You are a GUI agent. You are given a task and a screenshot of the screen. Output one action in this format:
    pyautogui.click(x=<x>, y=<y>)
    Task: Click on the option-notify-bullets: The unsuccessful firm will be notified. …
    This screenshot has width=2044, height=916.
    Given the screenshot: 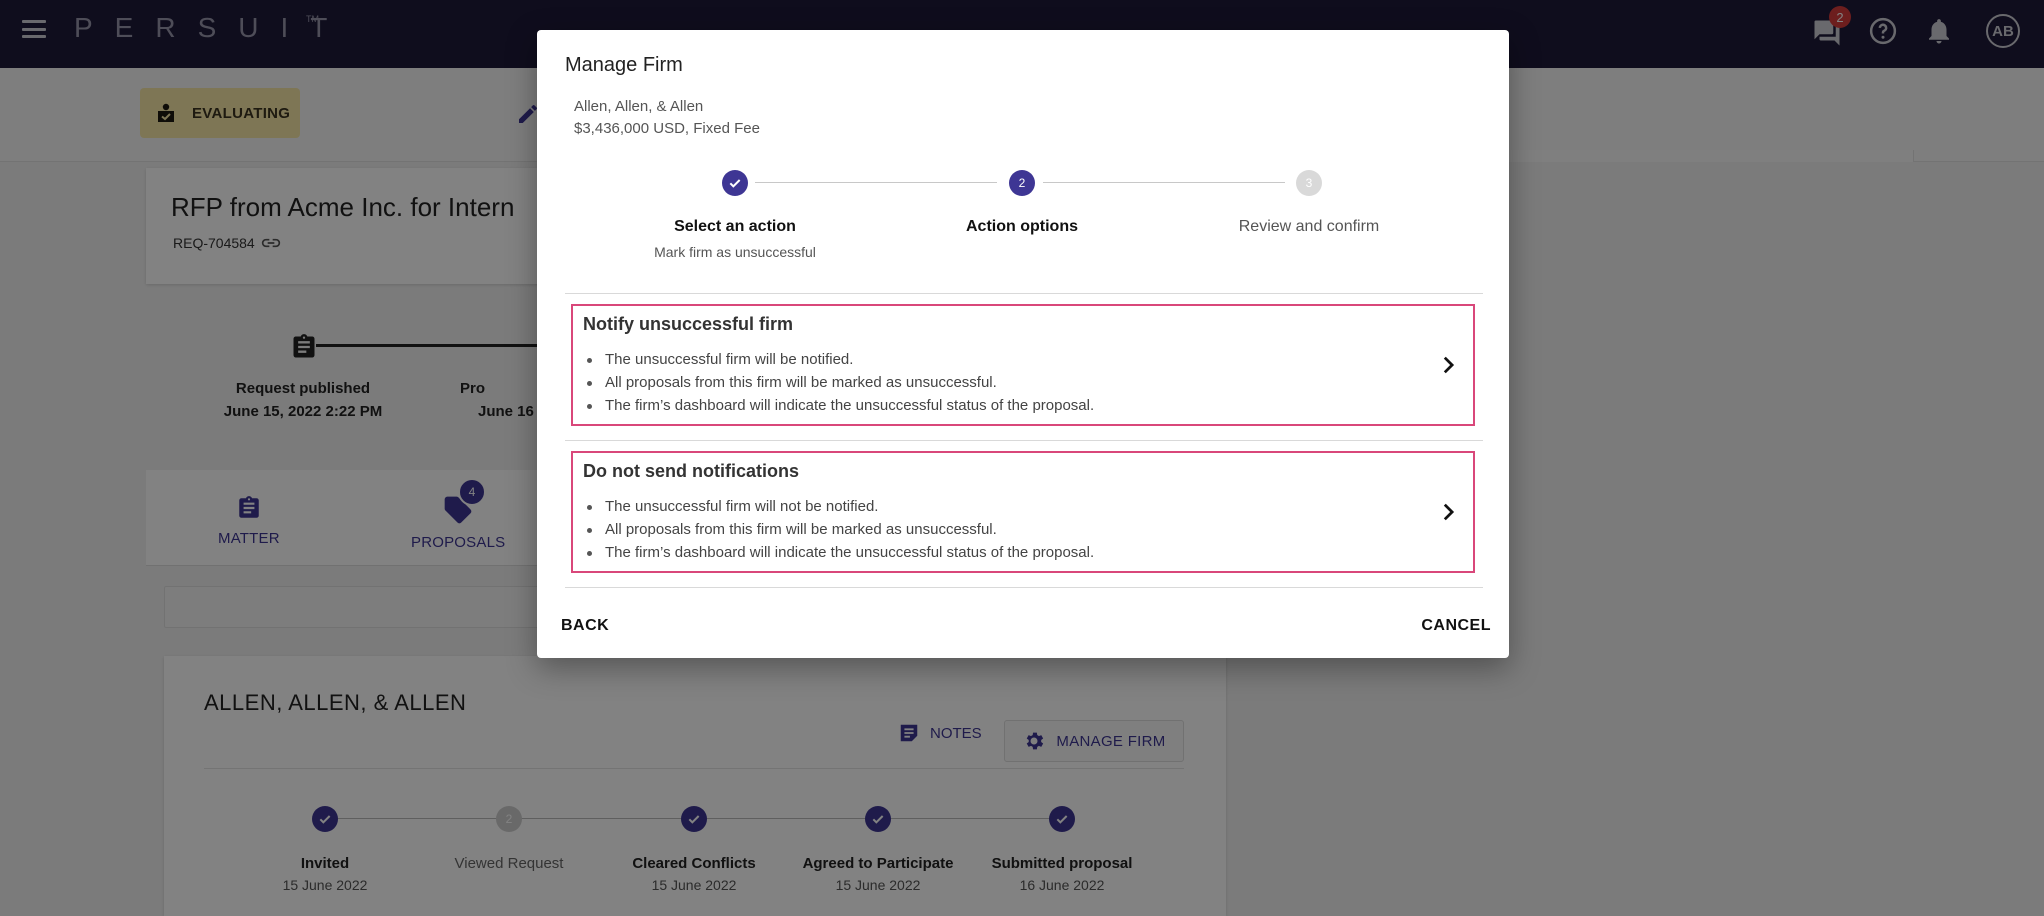 What is the action you would take?
    pyautogui.click(x=838, y=382)
    